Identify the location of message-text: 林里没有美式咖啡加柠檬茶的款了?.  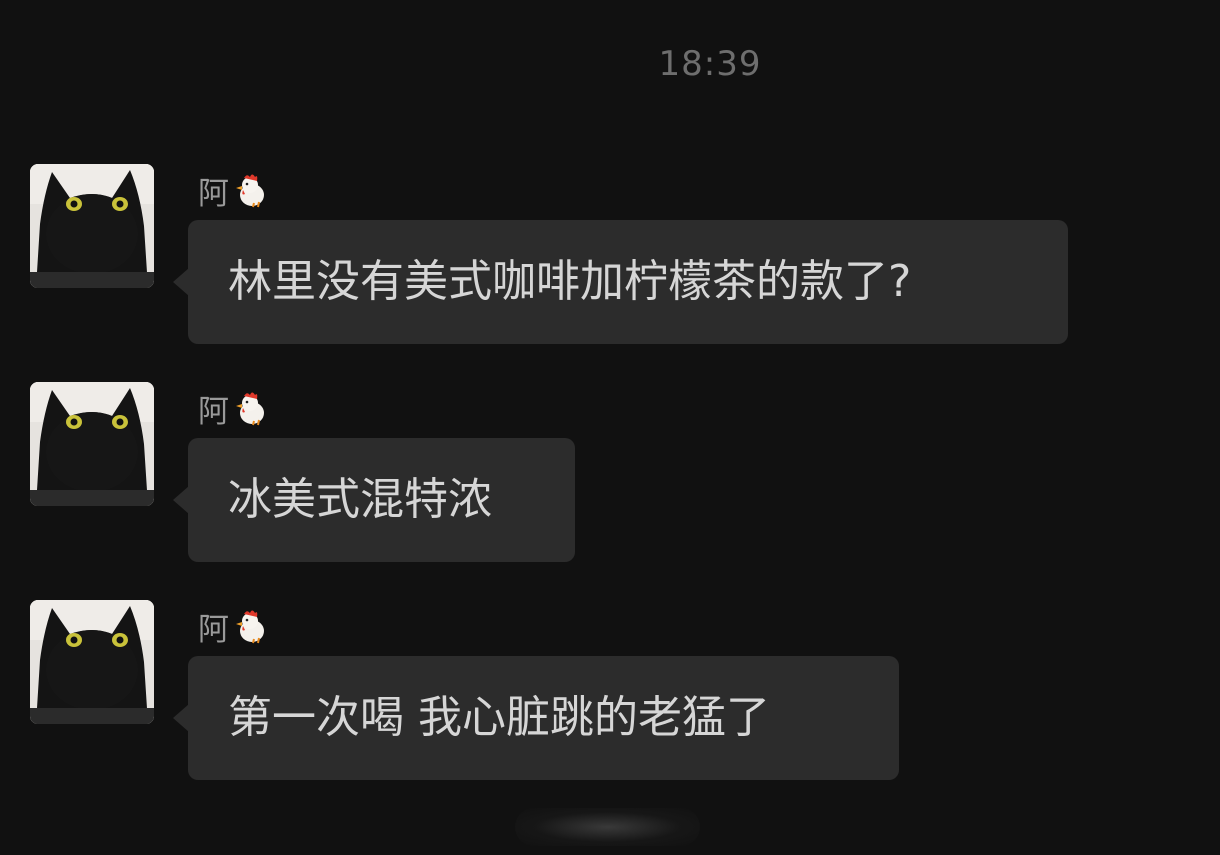
(570, 281).